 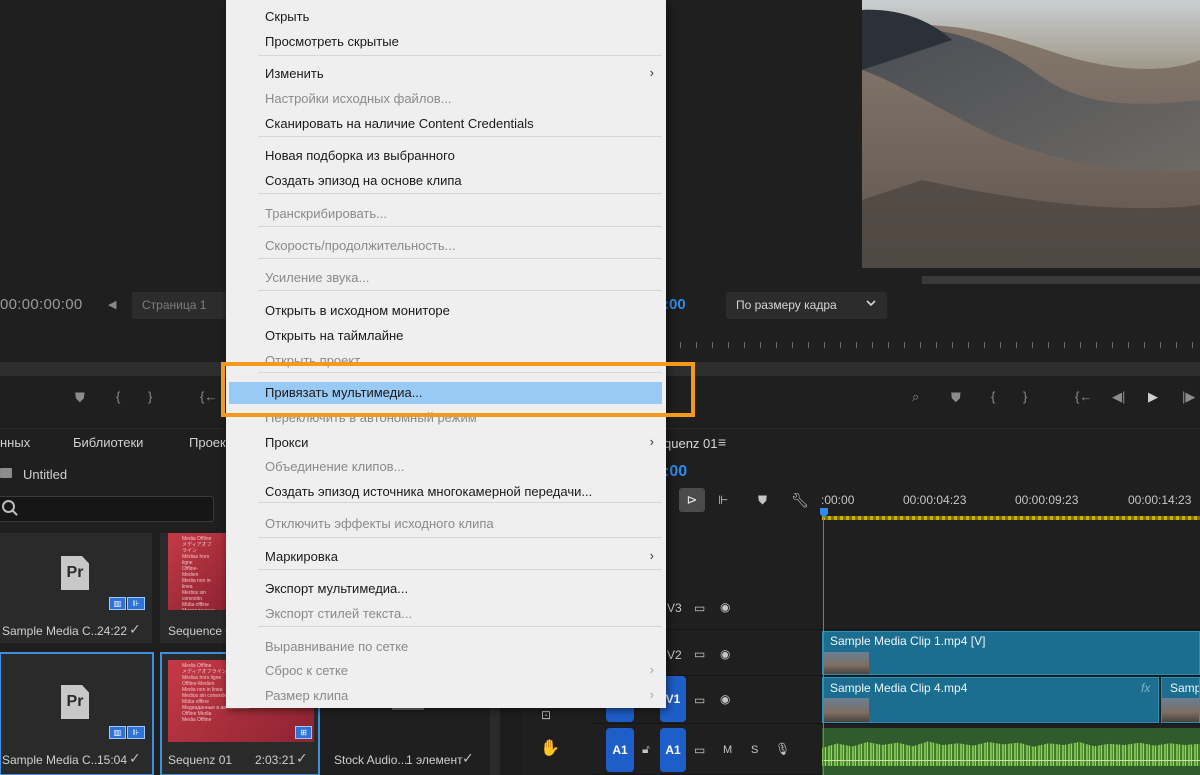 I want to click on source-patch-a1: A1, so click(x=620, y=750).